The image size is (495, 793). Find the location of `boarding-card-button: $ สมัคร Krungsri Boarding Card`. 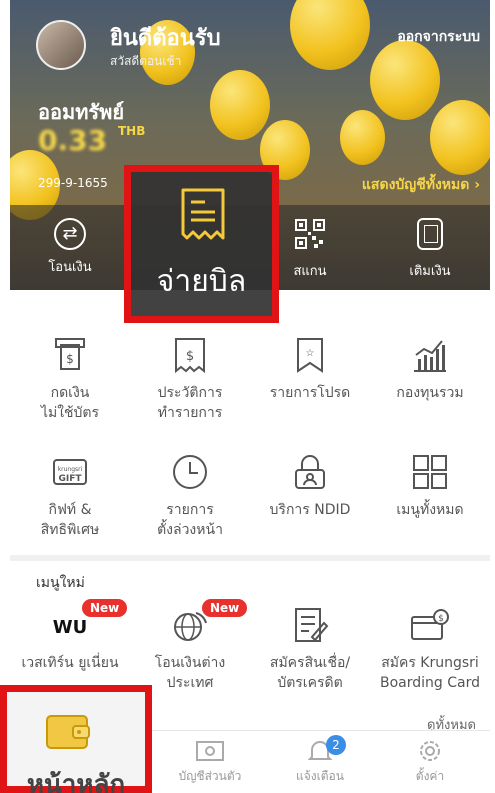

boarding-card-button: $ สมัคร Krungsri Boarding Card is located at coordinates (430, 649).